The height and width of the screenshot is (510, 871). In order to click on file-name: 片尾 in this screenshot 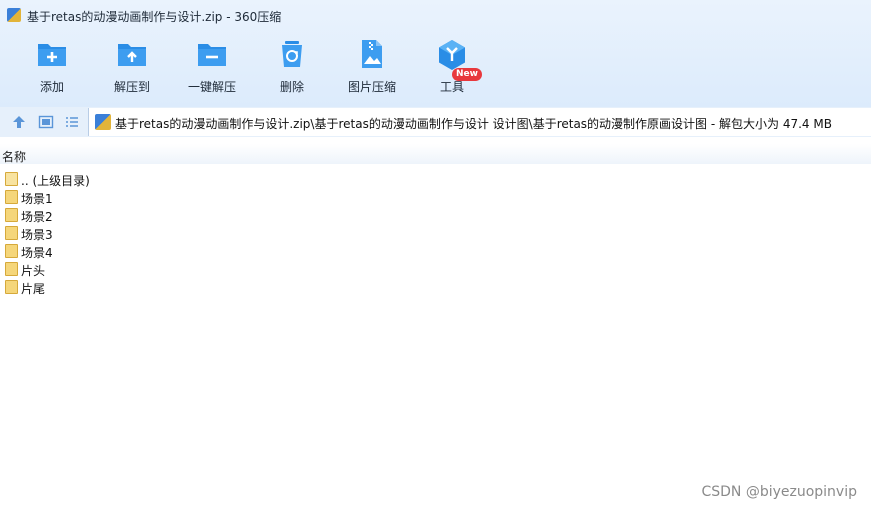, I will do `click(33, 289)`.